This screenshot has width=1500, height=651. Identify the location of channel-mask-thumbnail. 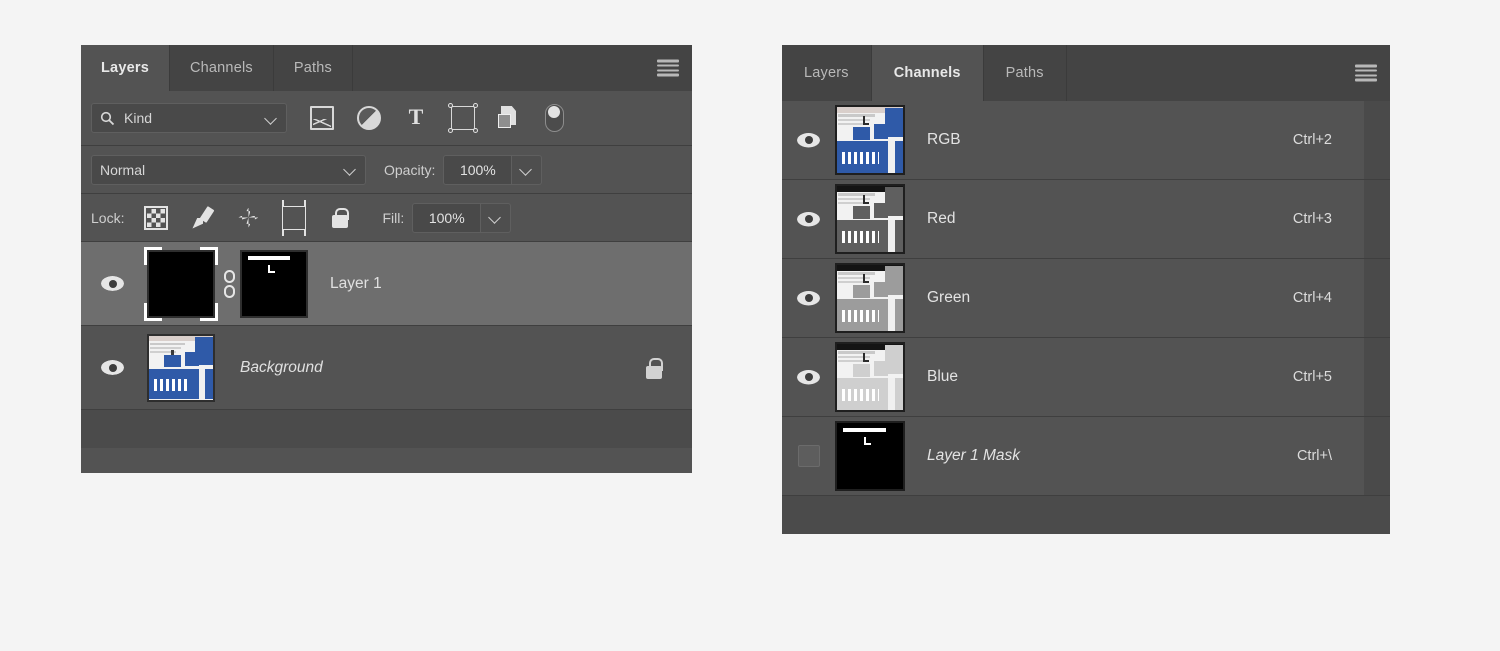
(870, 456).